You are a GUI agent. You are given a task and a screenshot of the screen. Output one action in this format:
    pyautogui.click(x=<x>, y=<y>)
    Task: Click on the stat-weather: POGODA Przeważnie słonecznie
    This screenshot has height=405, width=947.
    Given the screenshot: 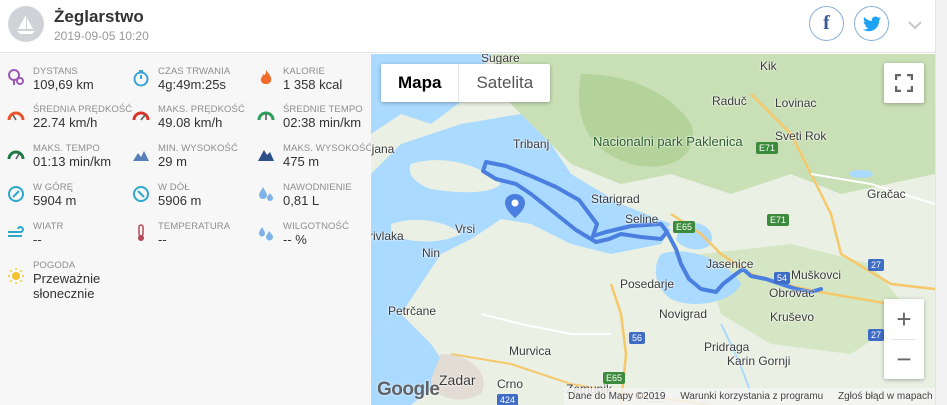 What is the action you would take?
    pyautogui.click(x=80, y=285)
    